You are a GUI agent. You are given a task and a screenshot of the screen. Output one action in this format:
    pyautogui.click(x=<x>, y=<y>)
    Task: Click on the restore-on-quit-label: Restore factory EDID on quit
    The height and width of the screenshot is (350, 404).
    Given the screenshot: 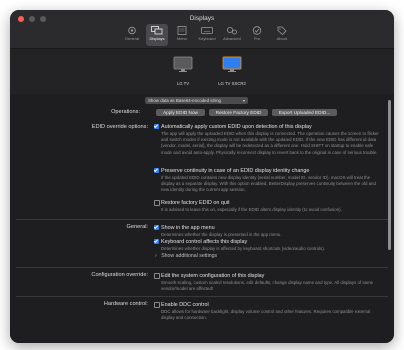 What is the action you would take?
    pyautogui.click(x=195, y=202)
    